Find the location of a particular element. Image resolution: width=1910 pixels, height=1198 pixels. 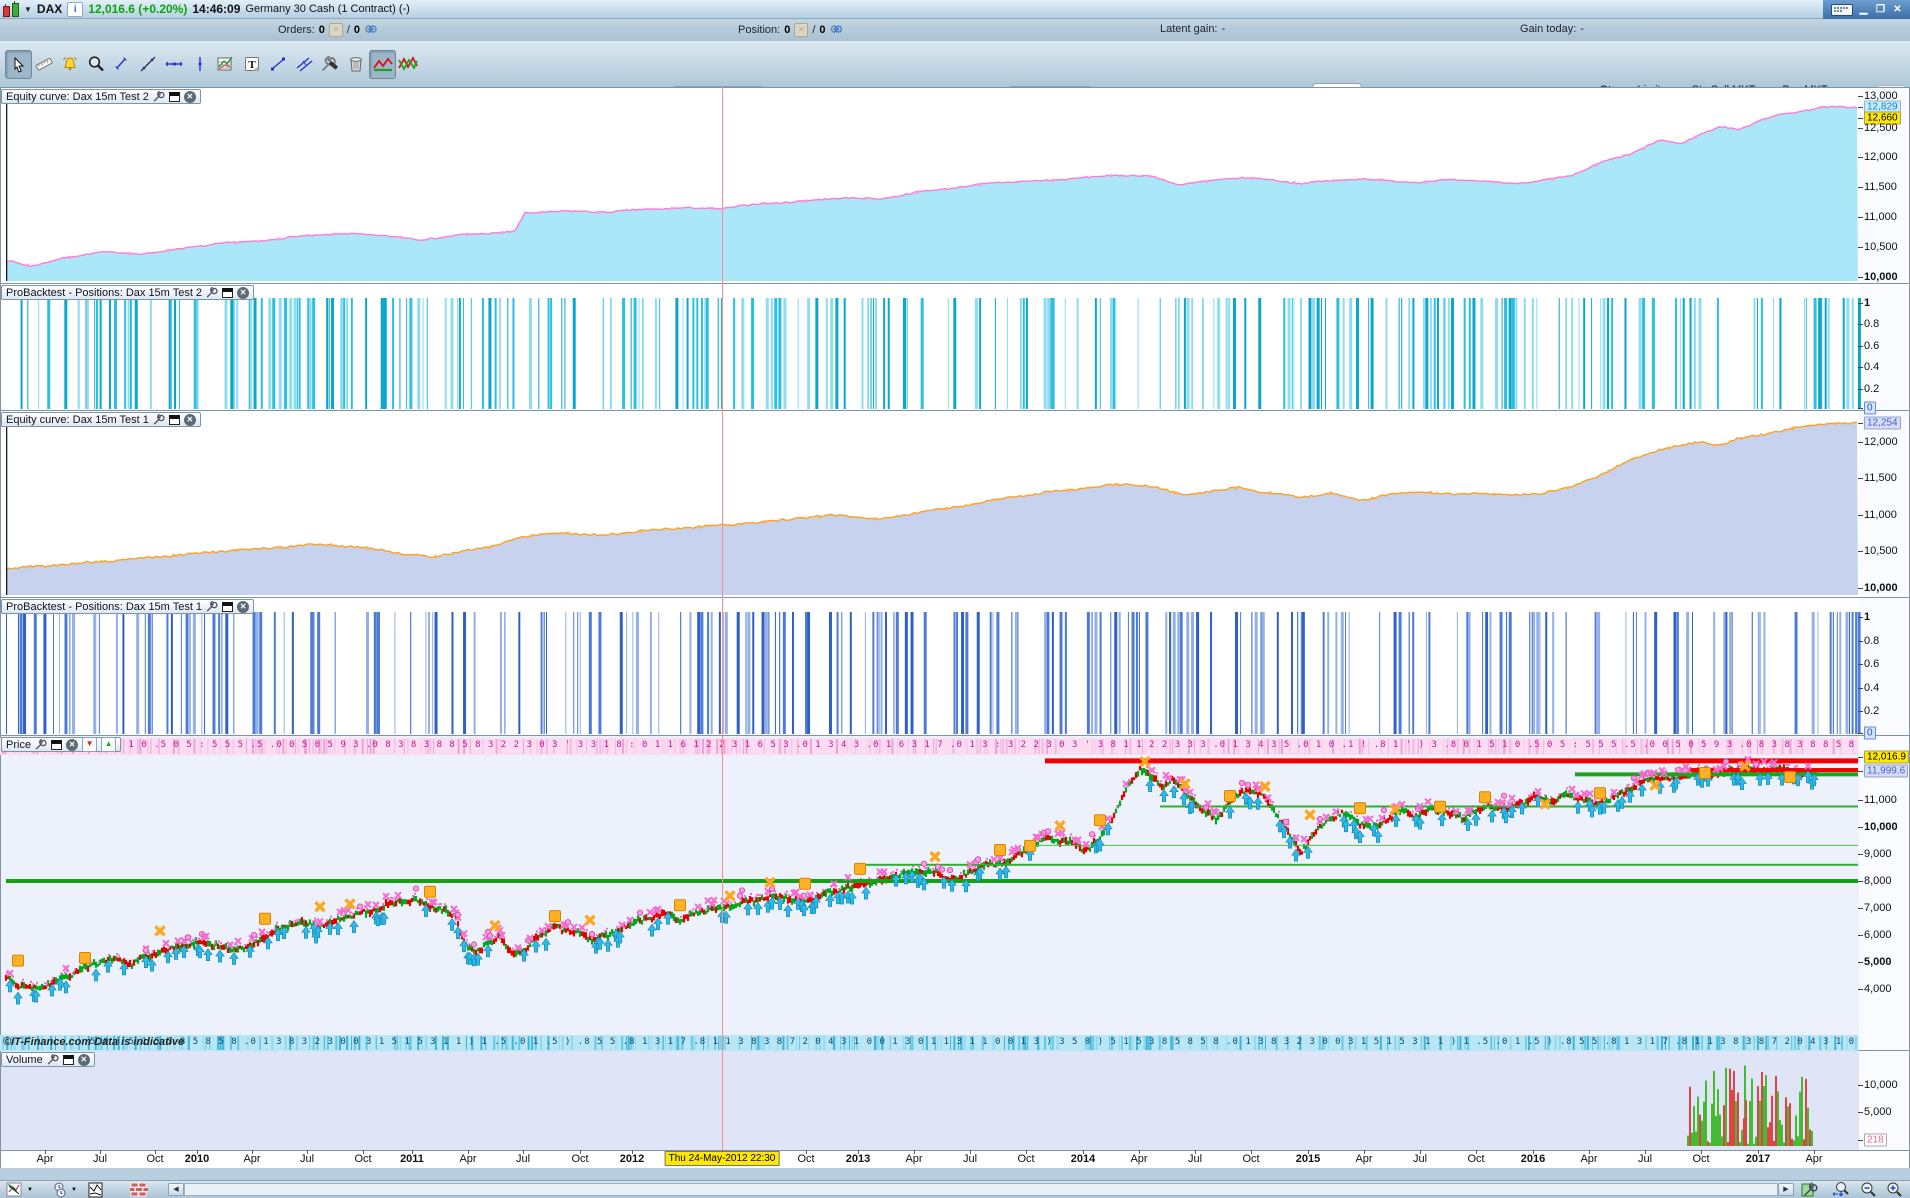

chart-edit-icon is located at coordinates (14, 1189).